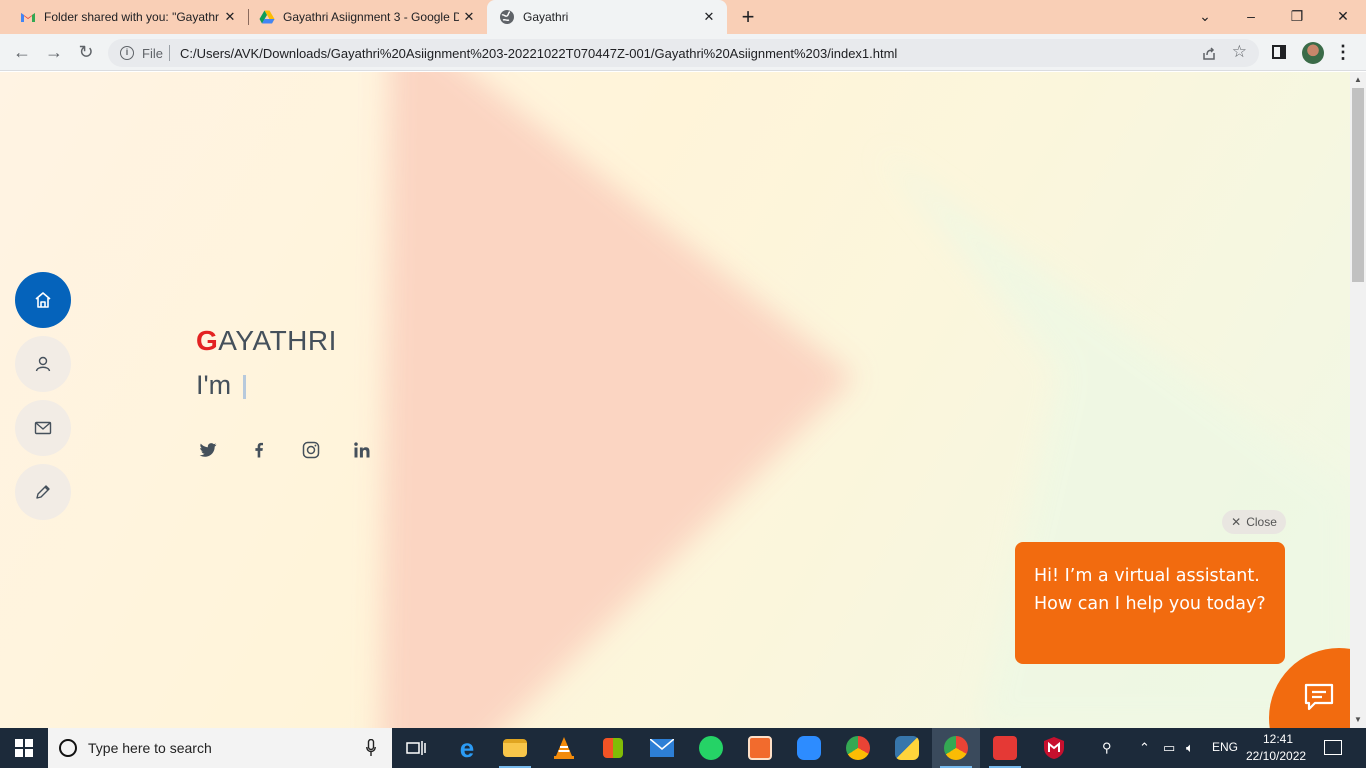 The width and height of the screenshot is (1366, 768). Describe the element at coordinates (208, 450) in the screenshot. I see `twitter-link` at that location.